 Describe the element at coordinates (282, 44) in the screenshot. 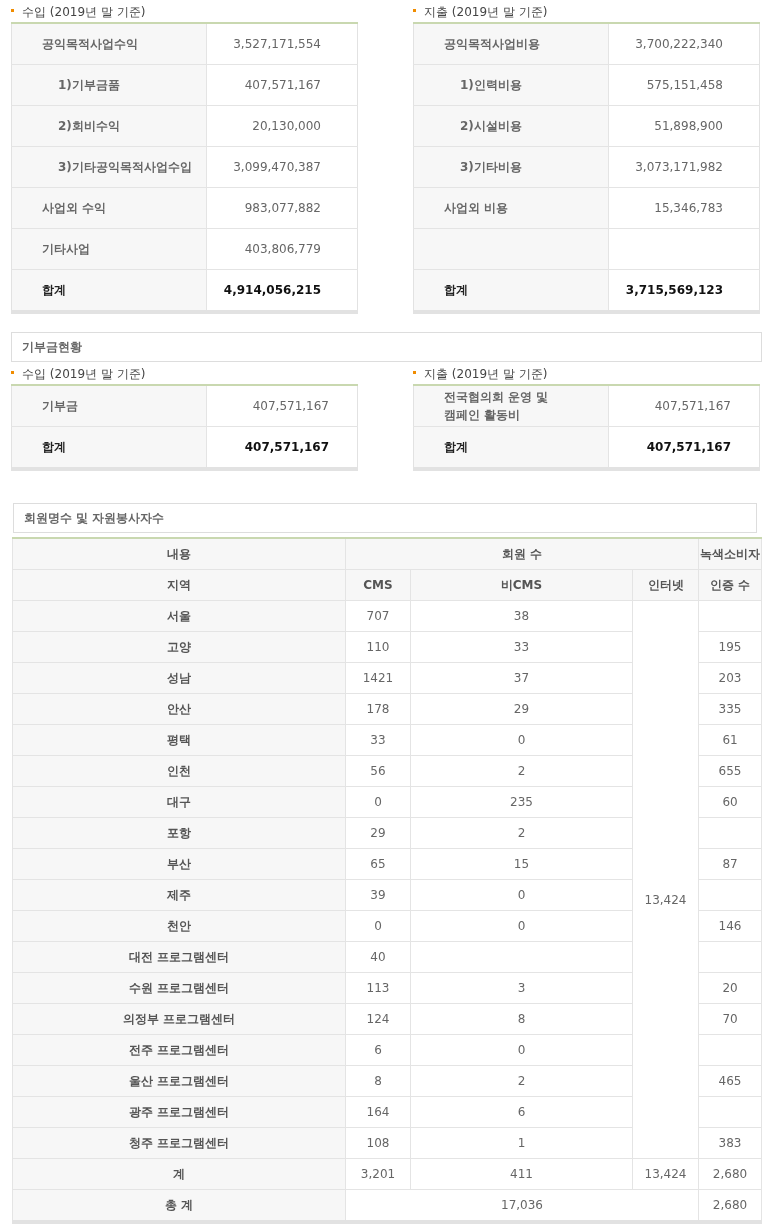

I see `table-cell: 3,527,171,554` at that location.